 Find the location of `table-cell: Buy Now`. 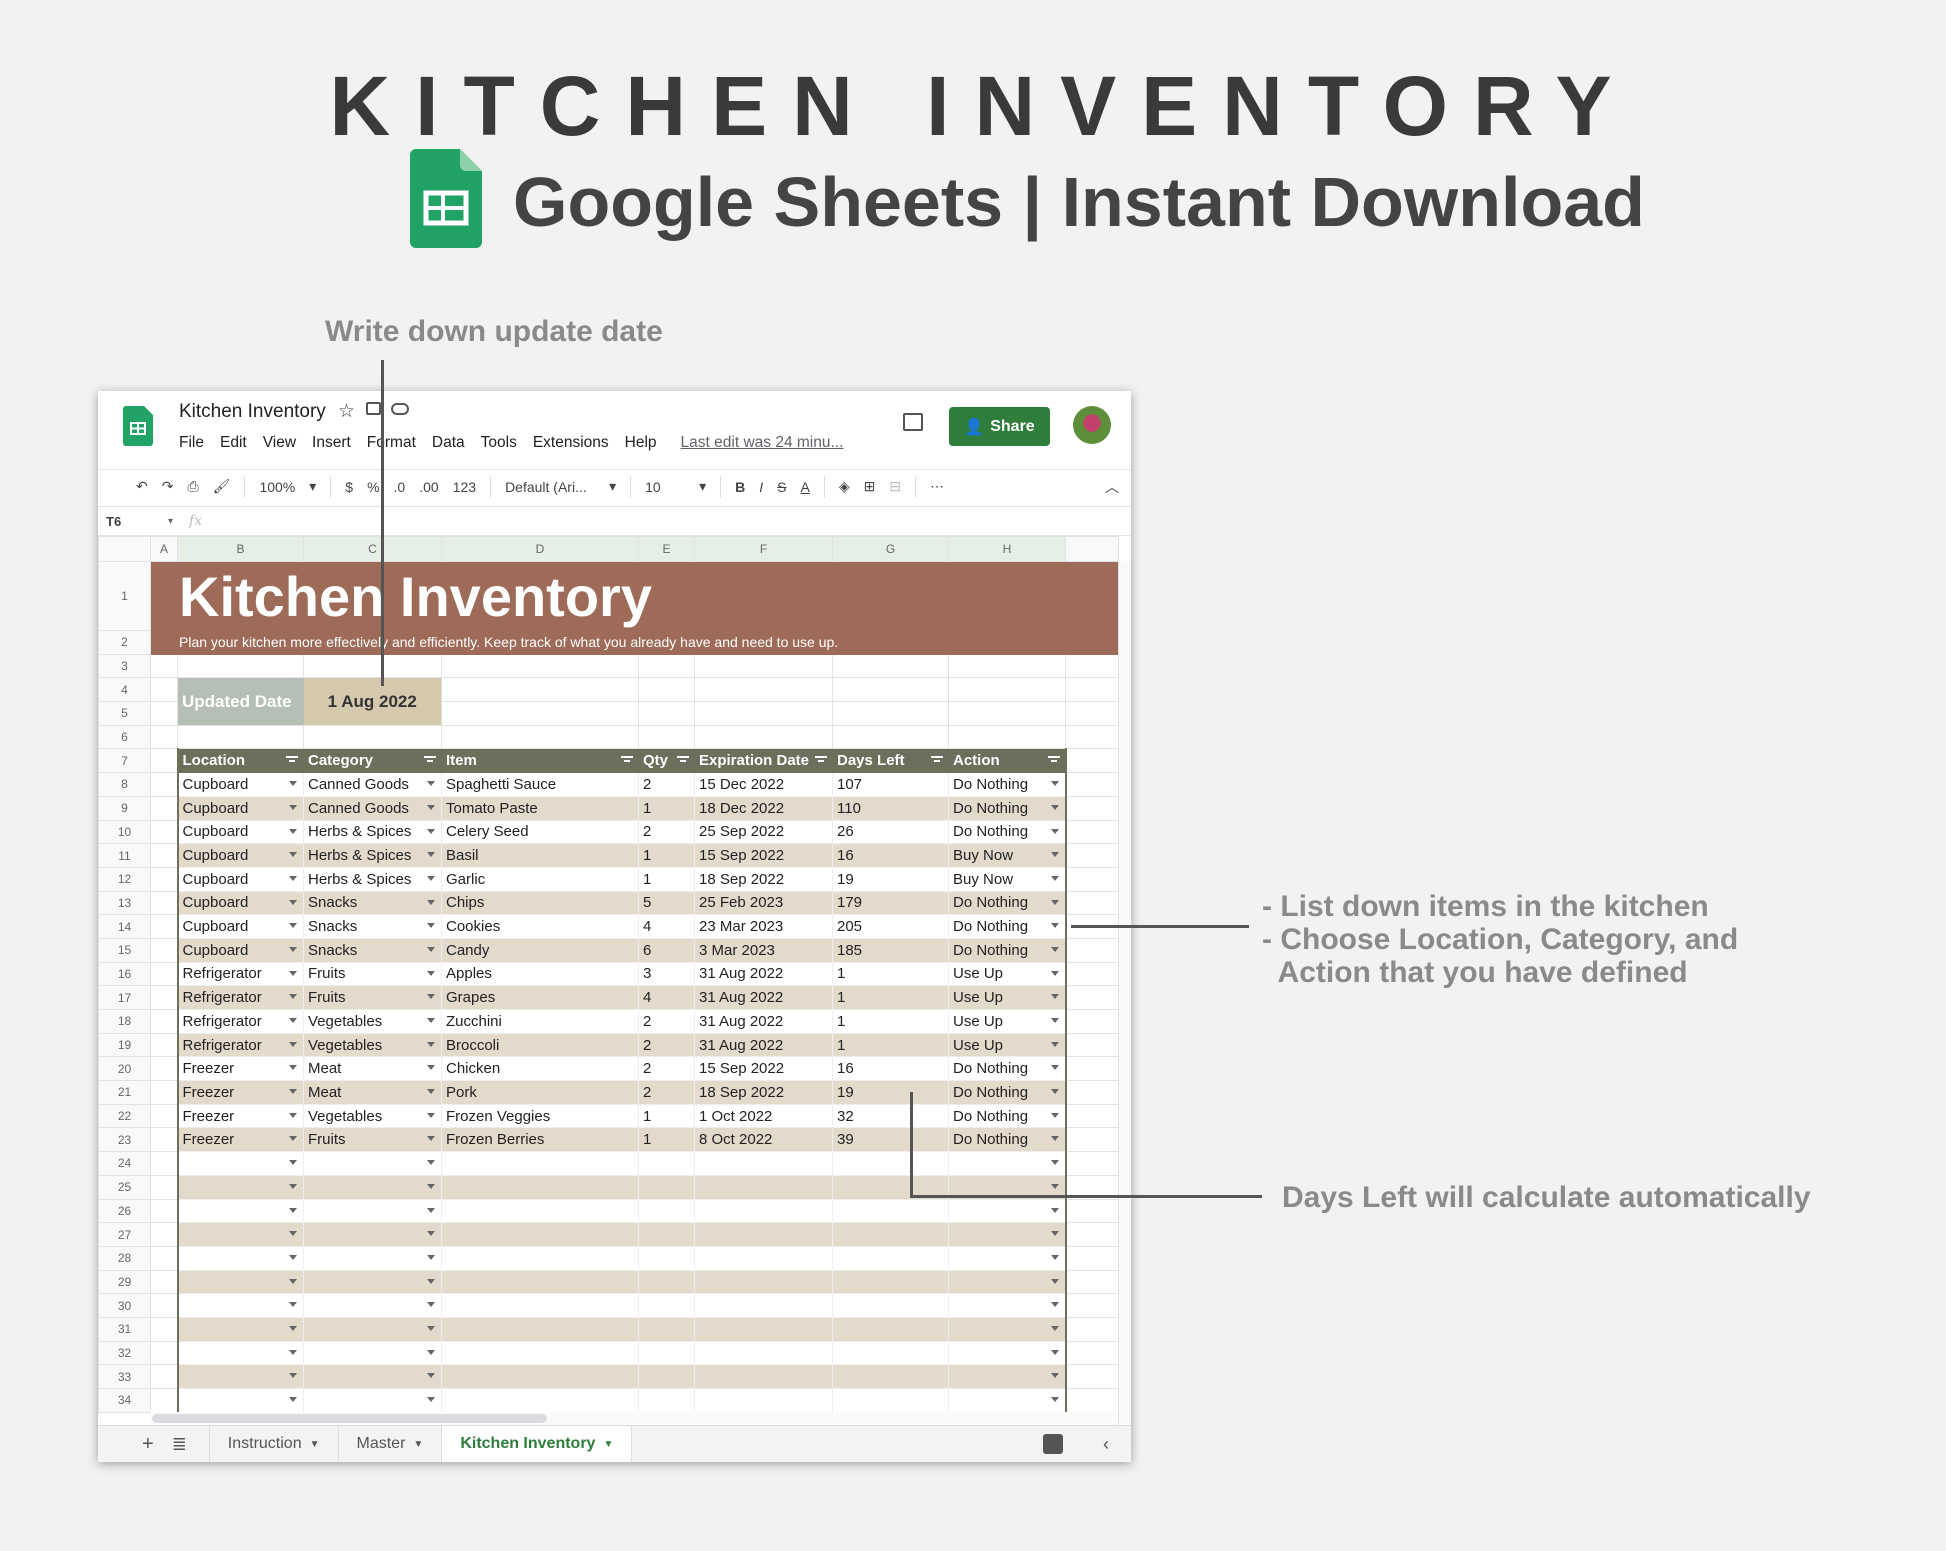

table-cell: Buy Now is located at coordinates (1007, 855).